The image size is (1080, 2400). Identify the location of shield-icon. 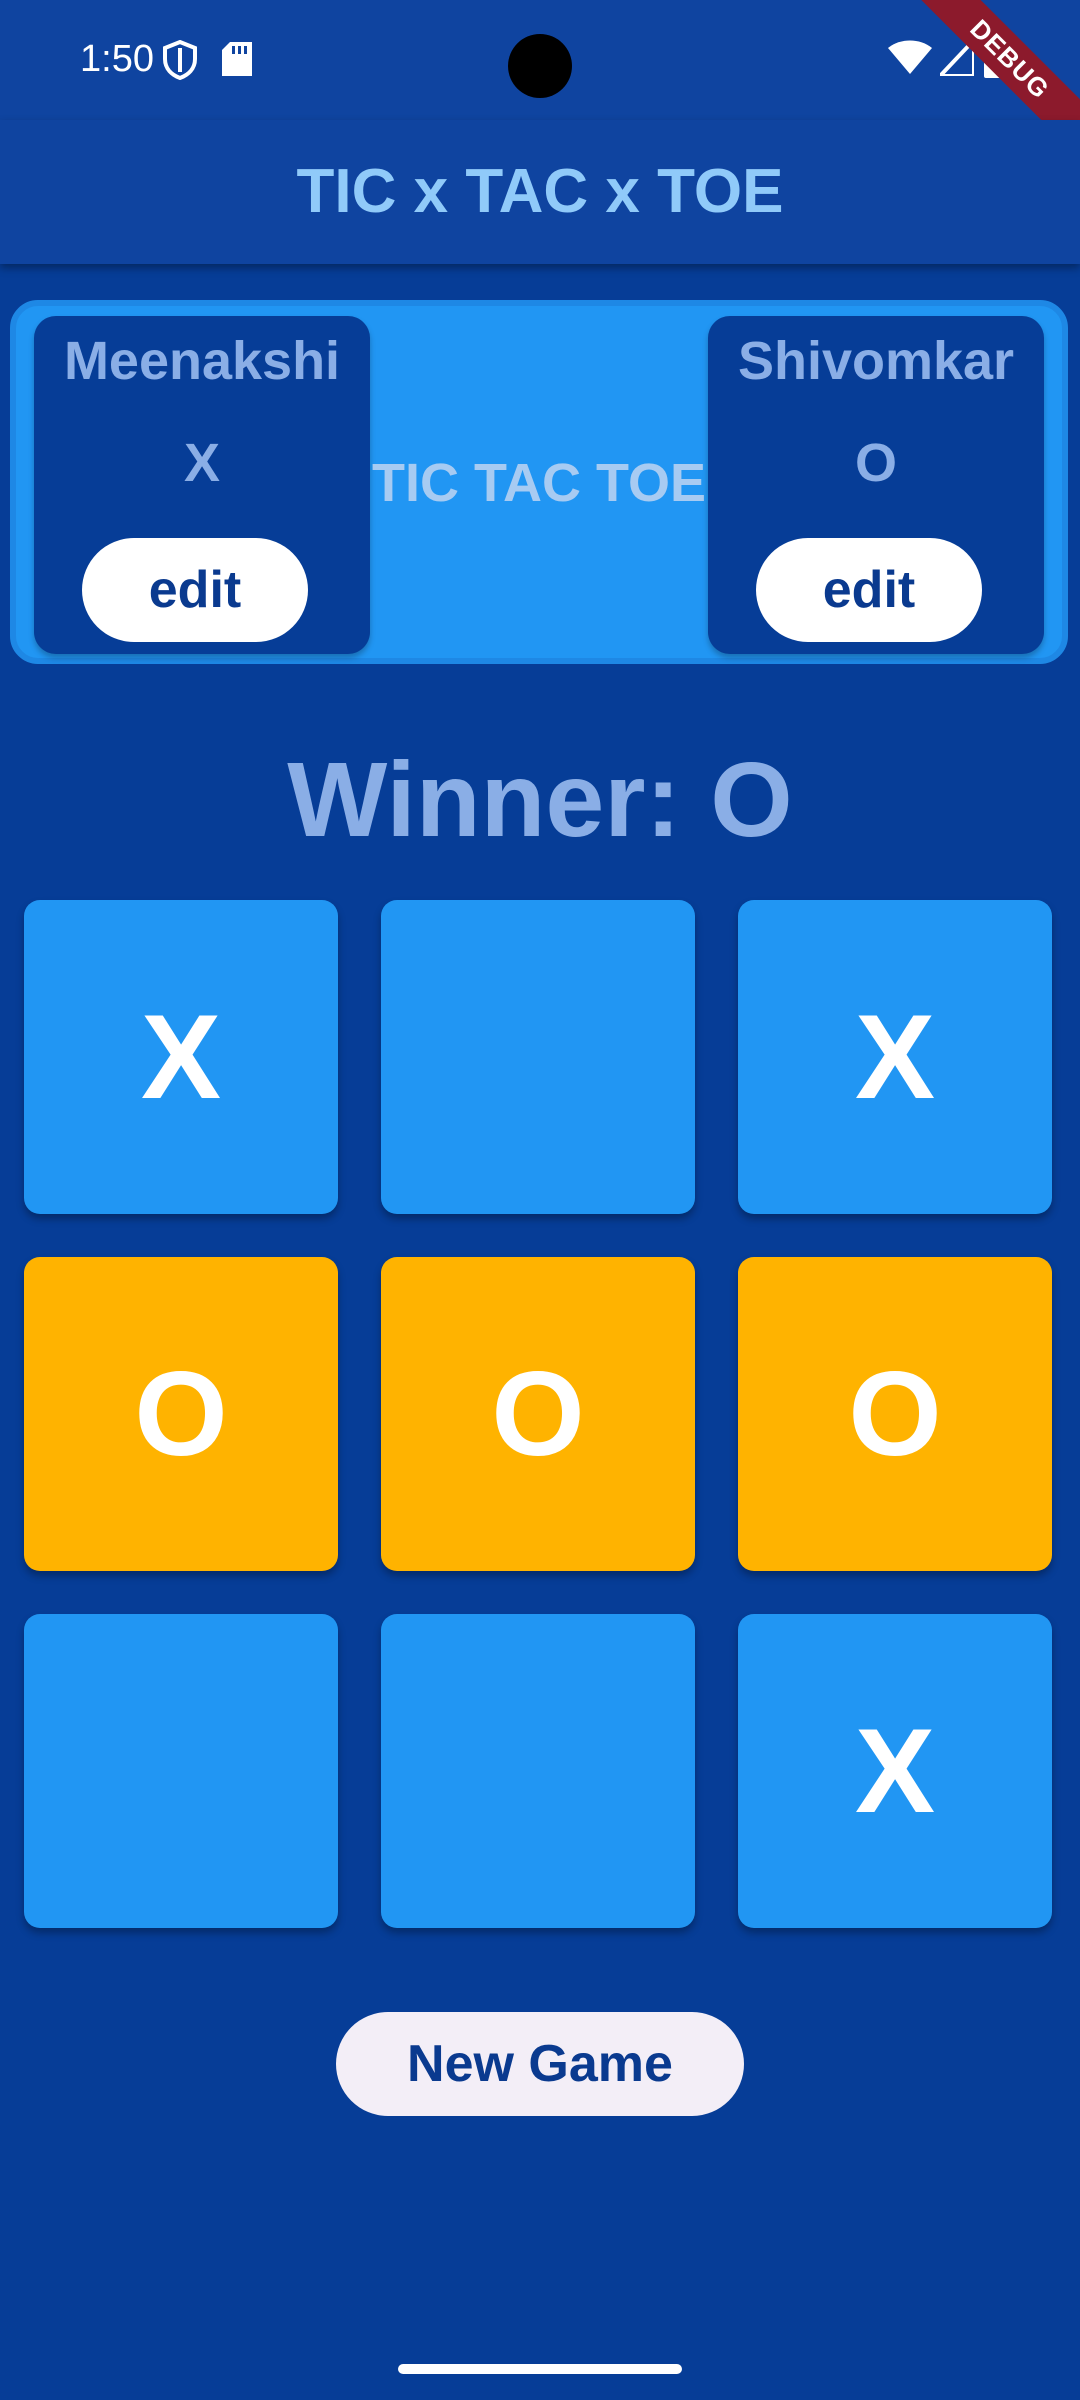
(180, 60).